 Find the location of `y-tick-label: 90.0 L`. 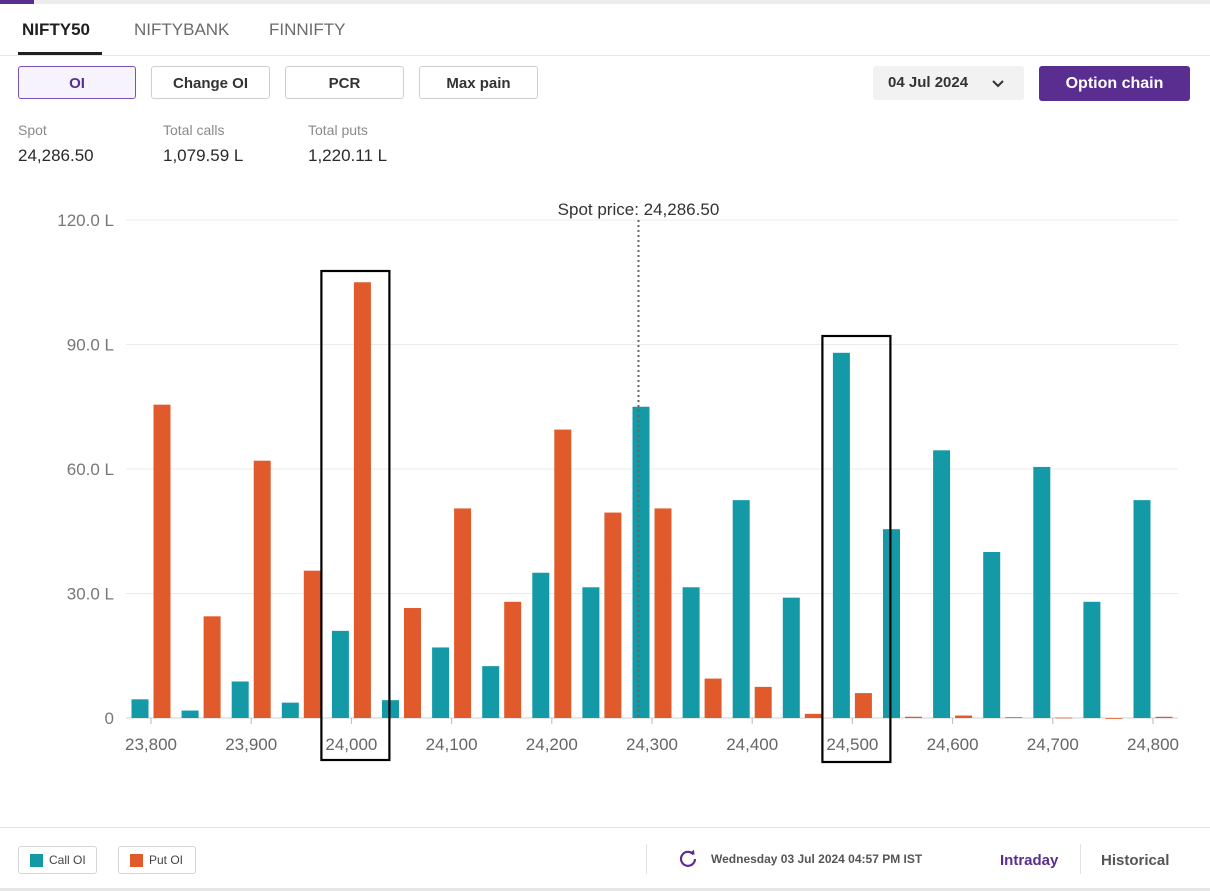

y-tick-label: 90.0 L is located at coordinates (90, 345).